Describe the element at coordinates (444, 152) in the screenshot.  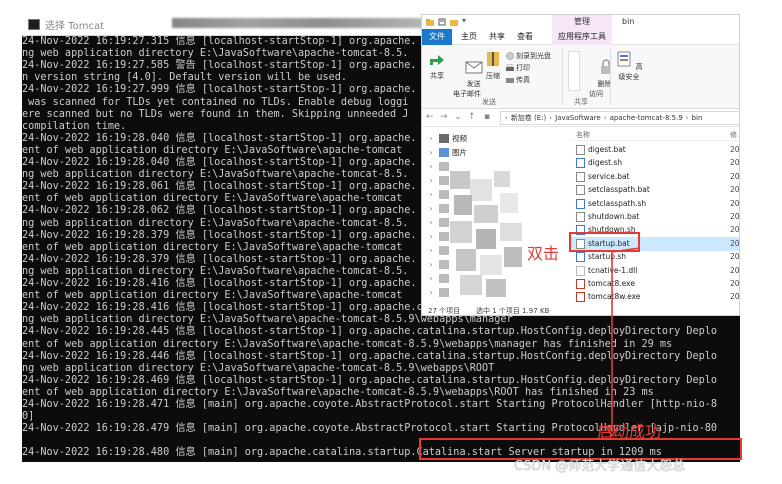
I see `picture-folder-icon` at that location.